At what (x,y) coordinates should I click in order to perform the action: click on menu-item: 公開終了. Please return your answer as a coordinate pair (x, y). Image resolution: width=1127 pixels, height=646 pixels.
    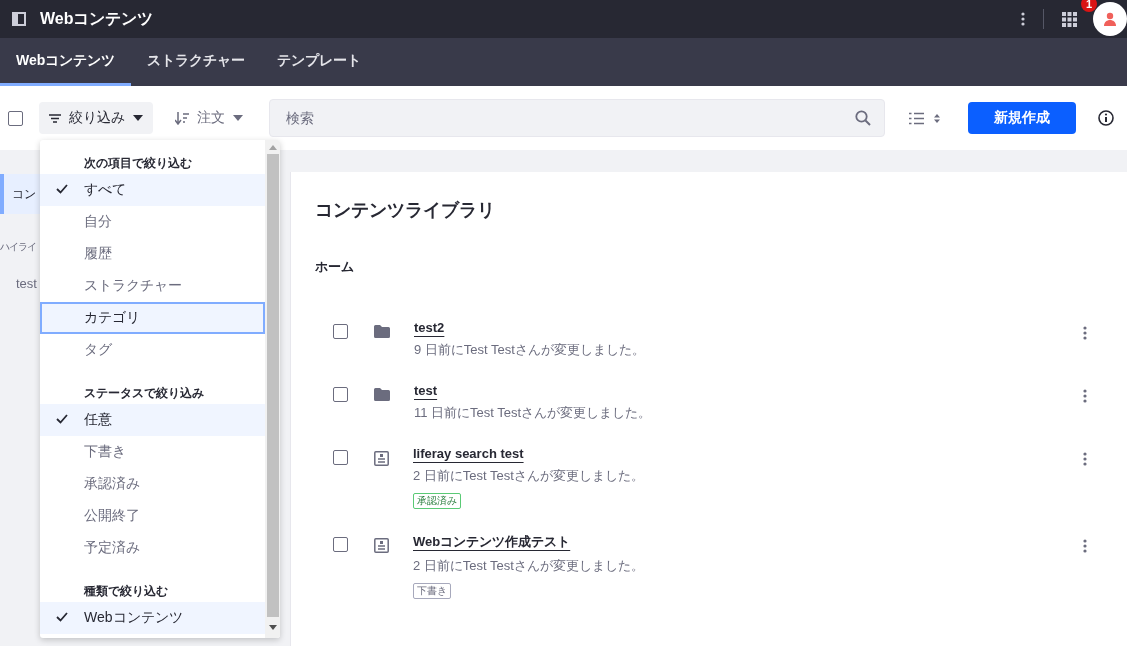
    Looking at the image, I should click on (152, 516).